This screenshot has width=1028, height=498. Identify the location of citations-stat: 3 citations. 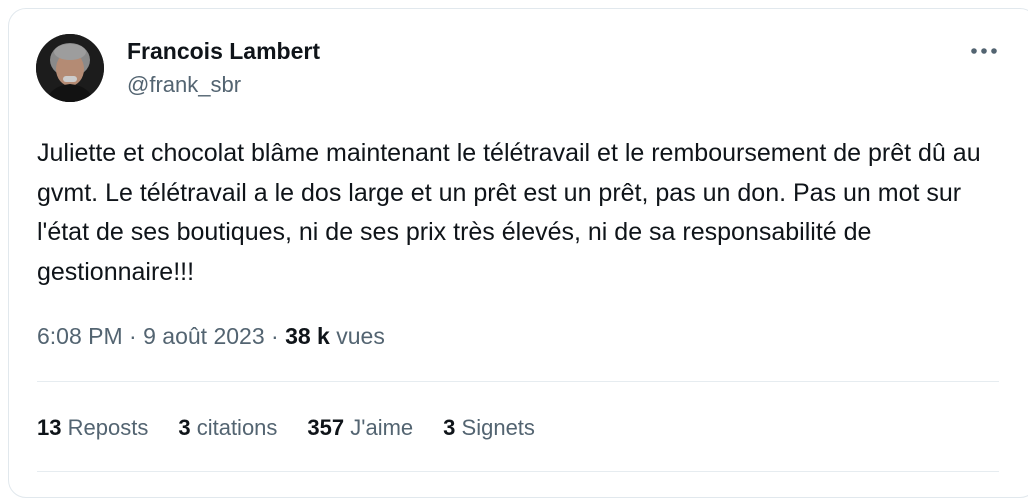
(227, 428).